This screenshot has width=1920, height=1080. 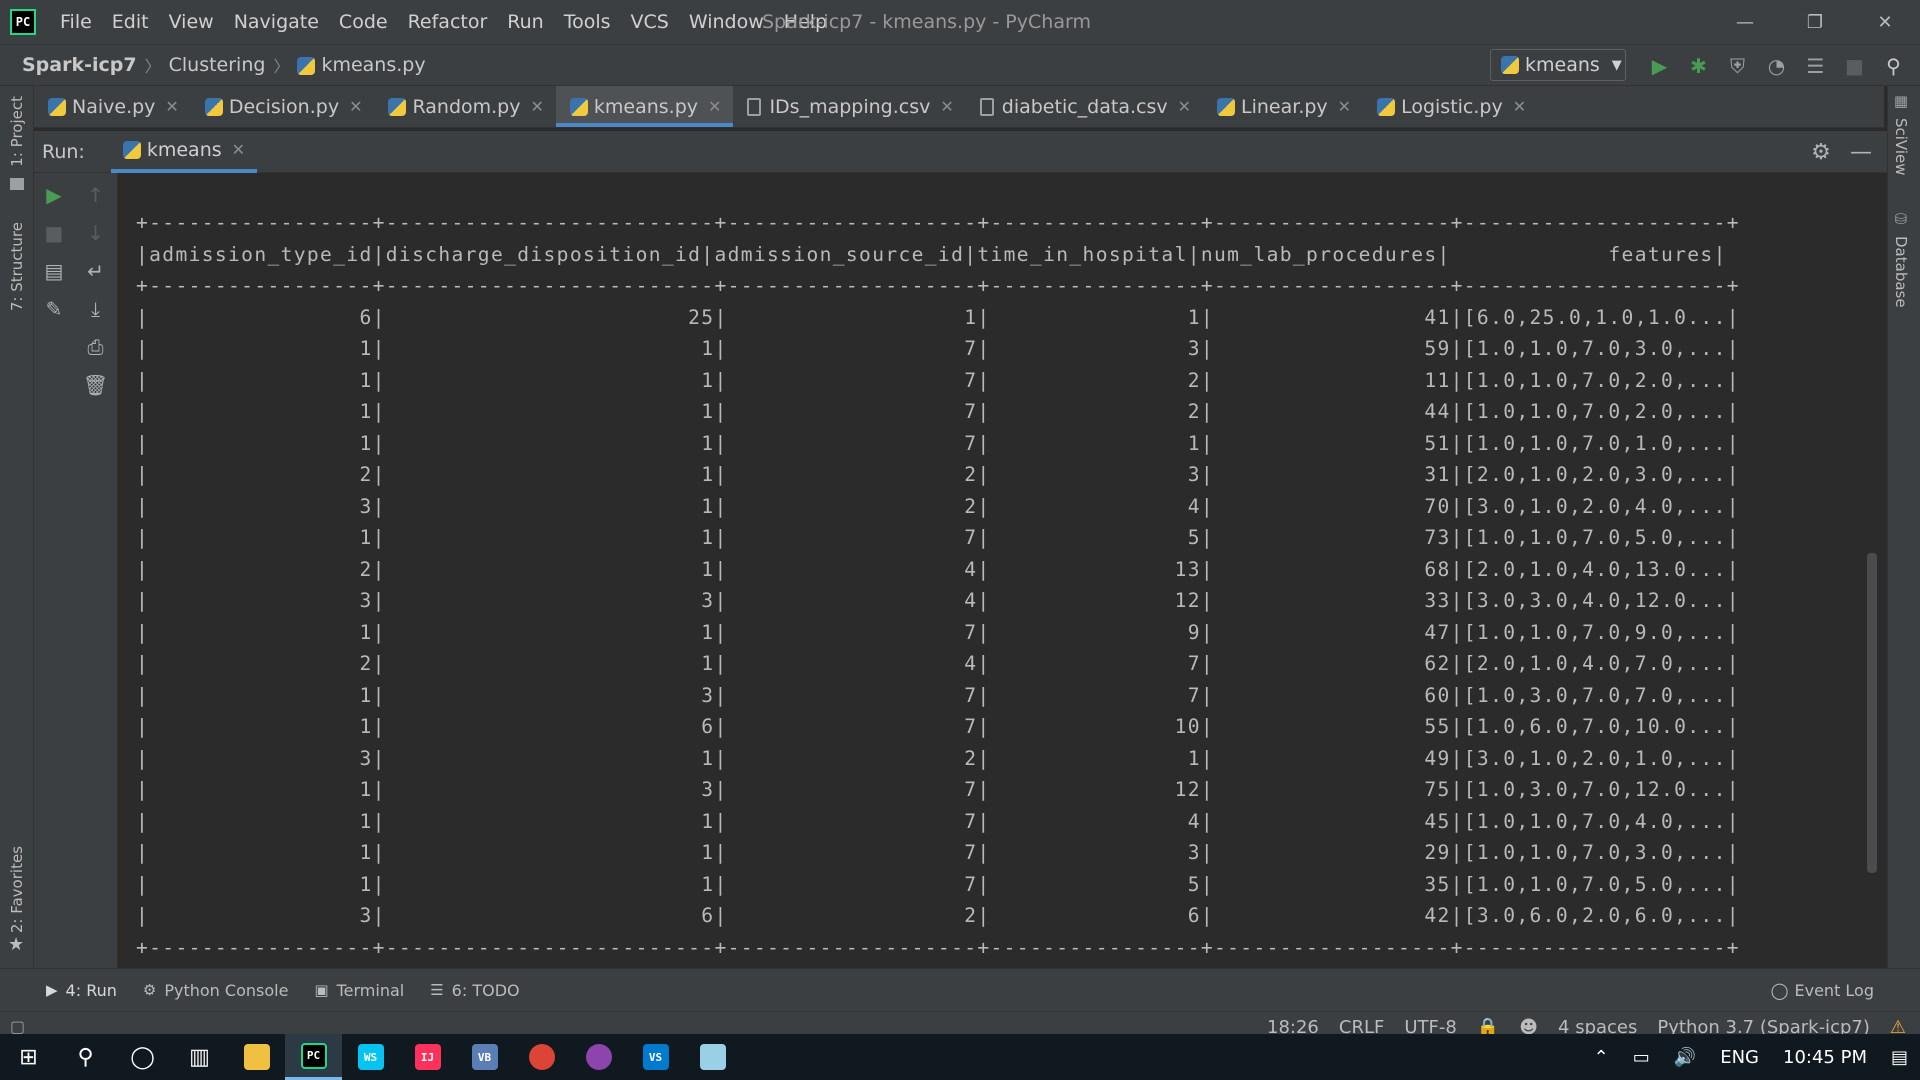 What do you see at coordinates (1825, 1057) in the screenshot?
I see `clock: 10:45 PM` at bounding box center [1825, 1057].